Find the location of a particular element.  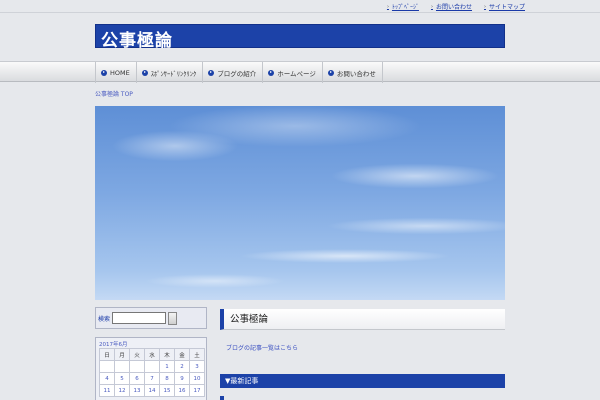

weekday: 火 is located at coordinates (137, 354).